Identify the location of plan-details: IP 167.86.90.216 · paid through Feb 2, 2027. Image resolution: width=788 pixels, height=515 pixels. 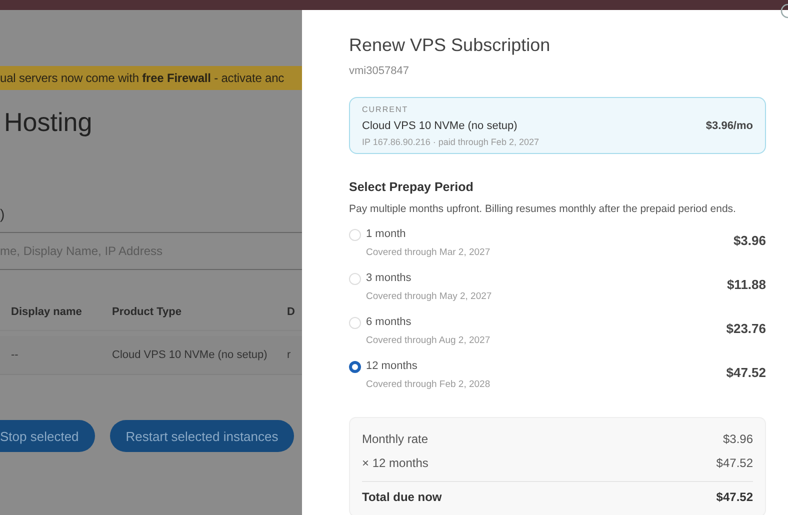
(451, 142).